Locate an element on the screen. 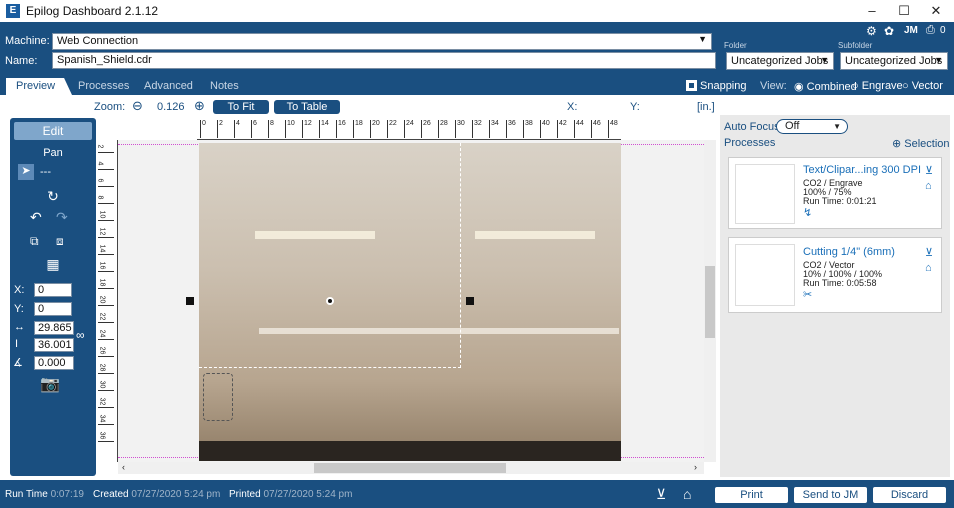 The image size is (954, 508). machine-select: Web Connection ▼ is located at coordinates (382, 41).